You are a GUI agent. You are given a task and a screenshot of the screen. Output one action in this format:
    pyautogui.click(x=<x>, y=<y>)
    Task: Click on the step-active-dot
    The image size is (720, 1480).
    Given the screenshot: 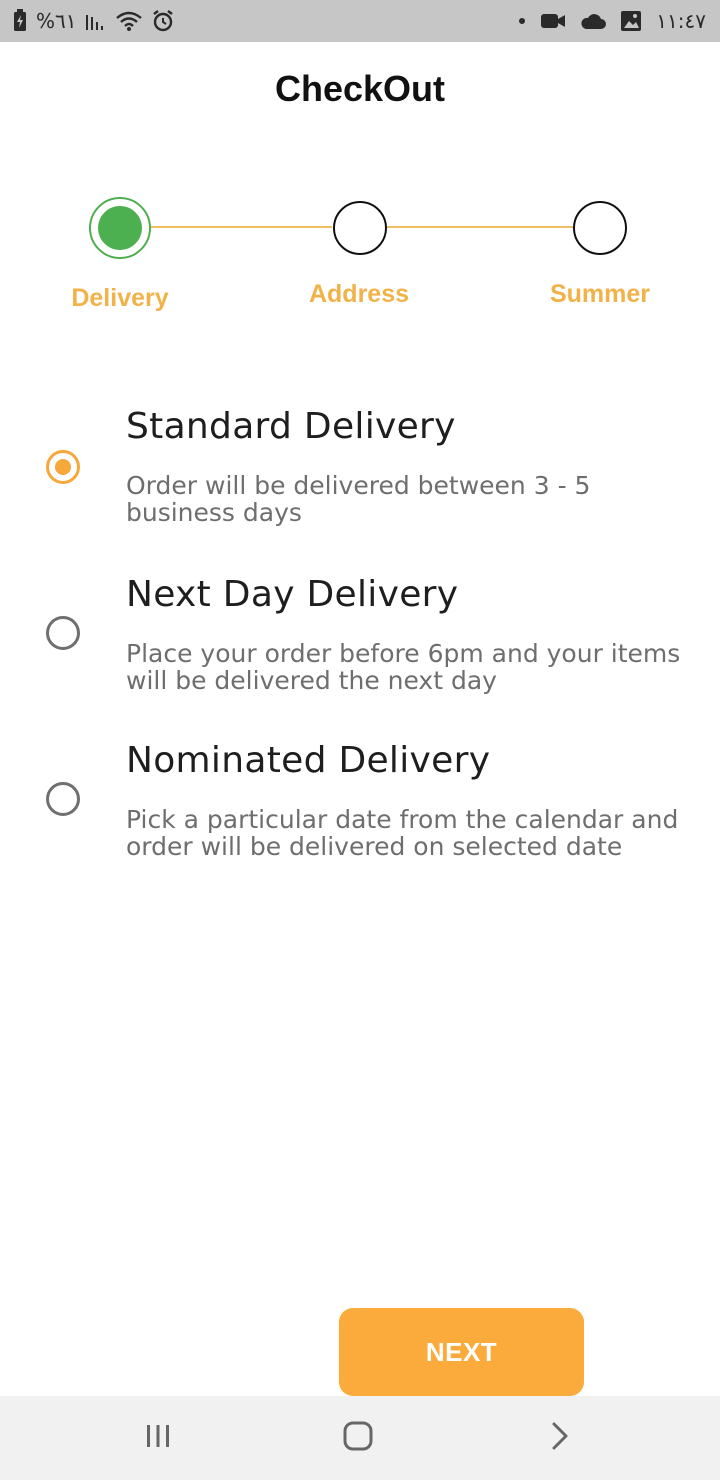 What is the action you would take?
    pyautogui.click(x=120, y=228)
    